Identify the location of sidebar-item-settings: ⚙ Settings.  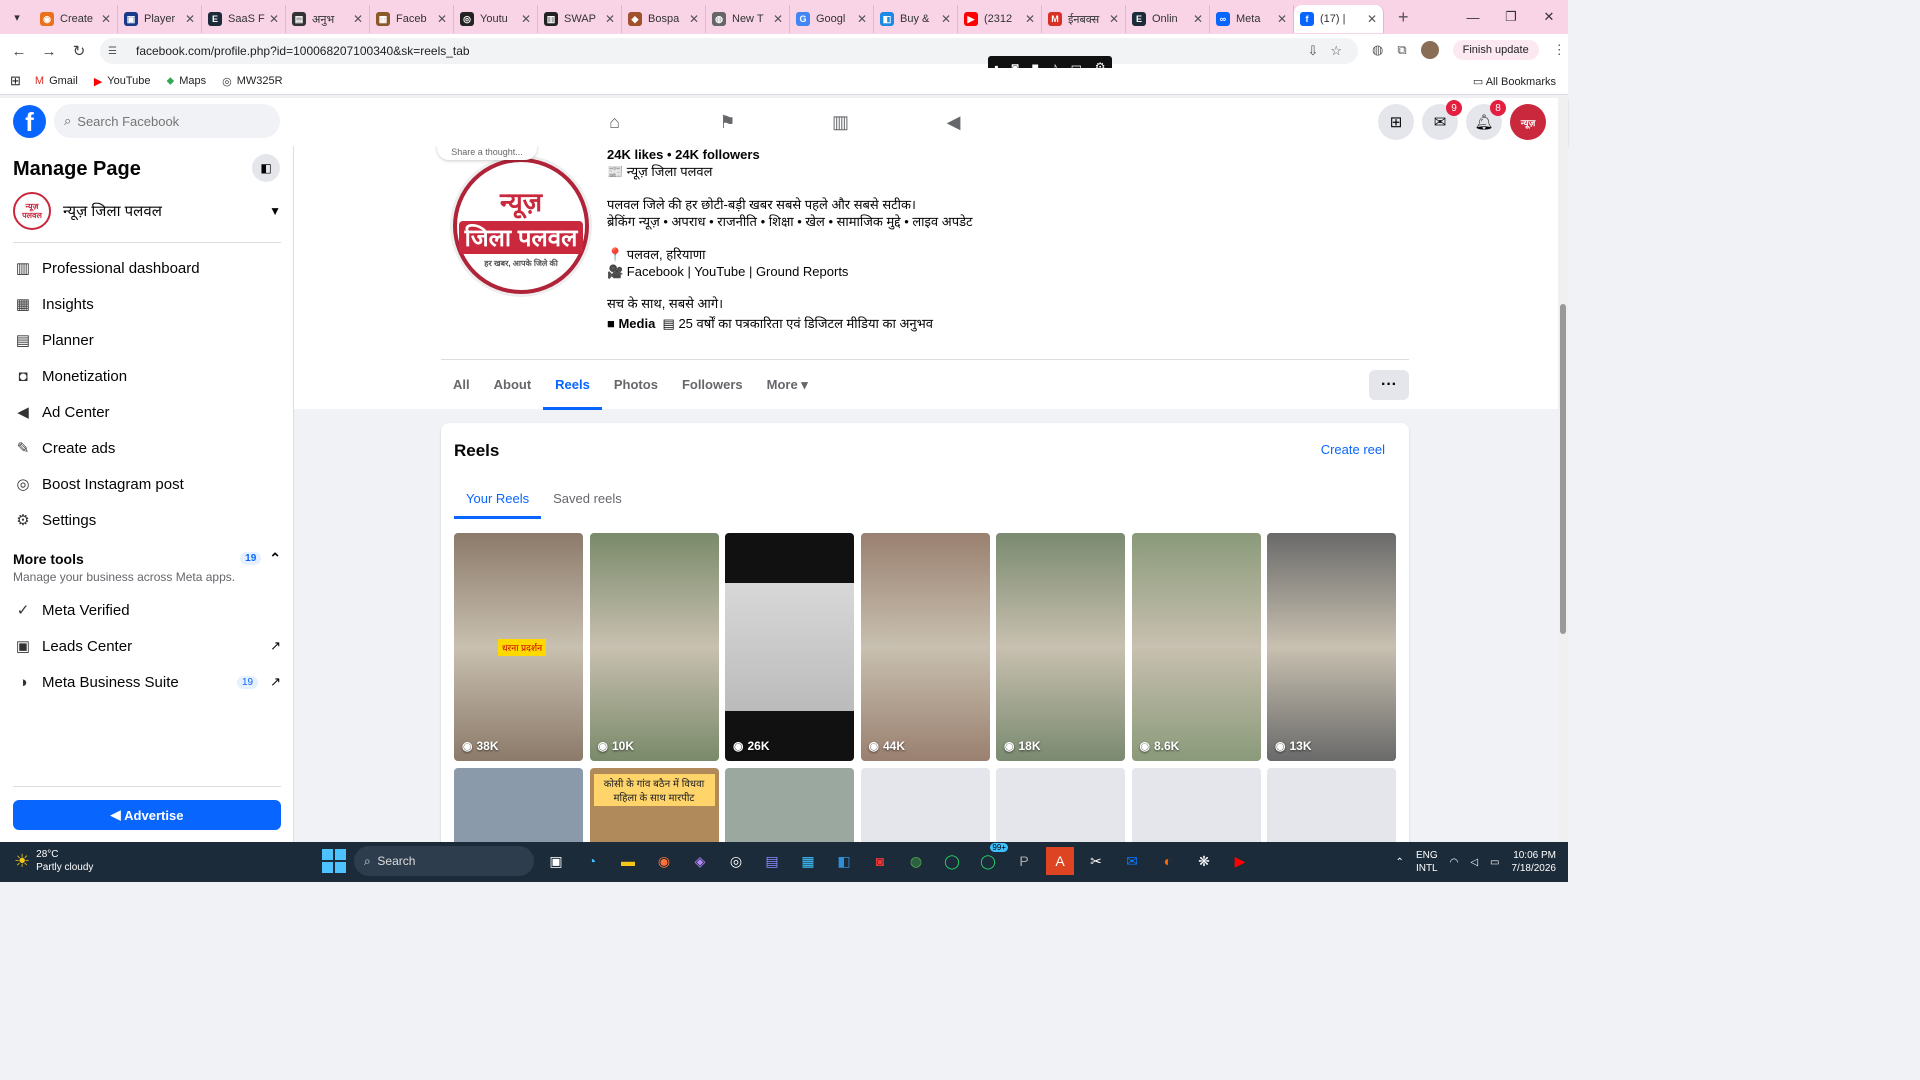
(147, 520).